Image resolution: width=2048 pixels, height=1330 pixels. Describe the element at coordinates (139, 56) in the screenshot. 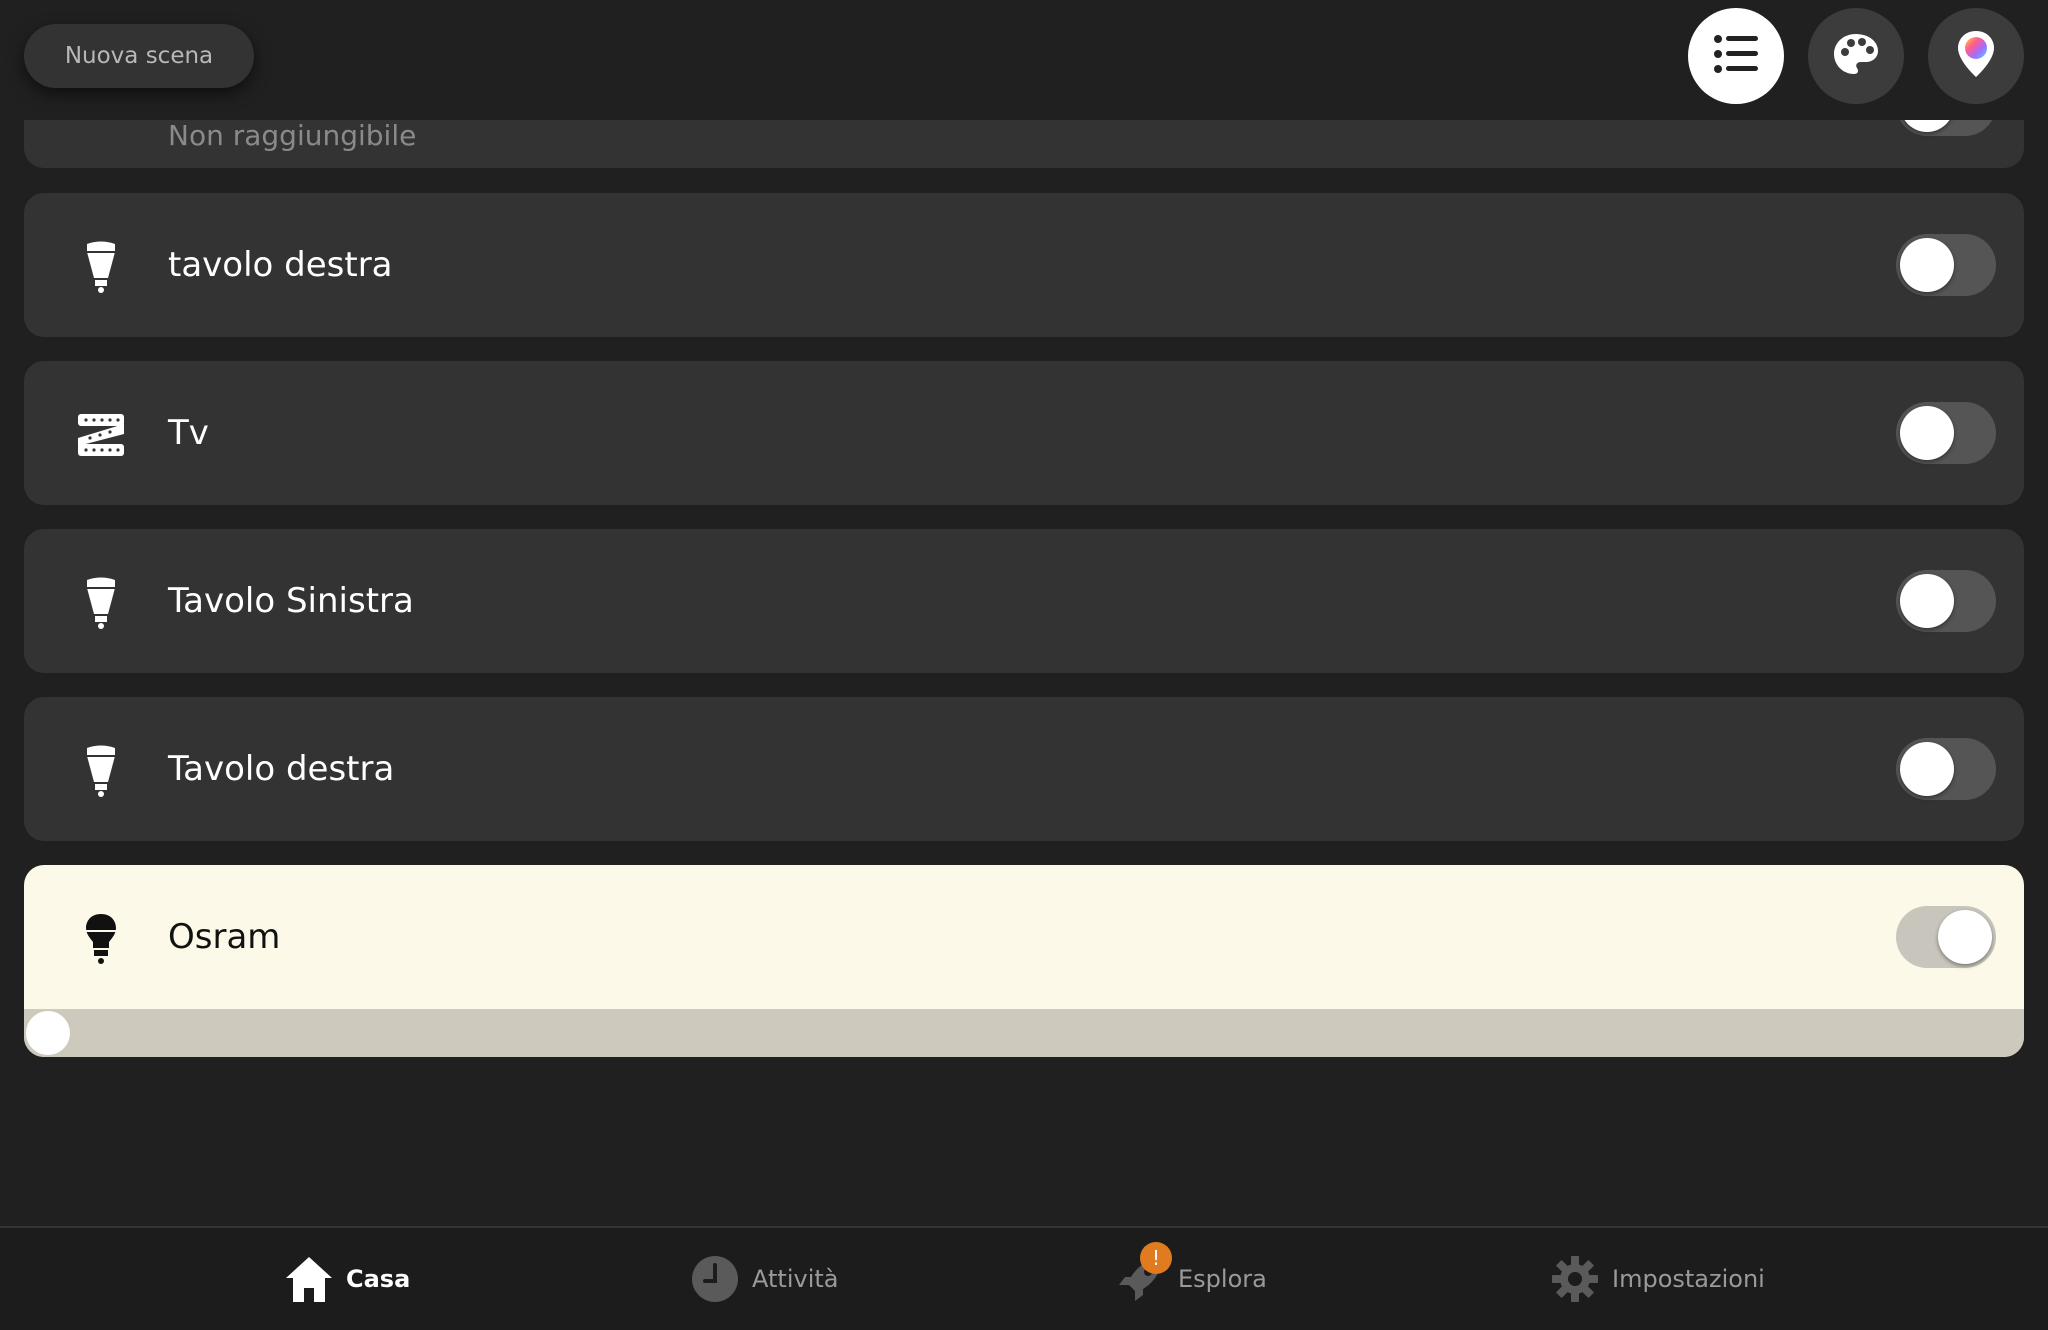

I see `new-scene-button: Nuova scena` at that location.